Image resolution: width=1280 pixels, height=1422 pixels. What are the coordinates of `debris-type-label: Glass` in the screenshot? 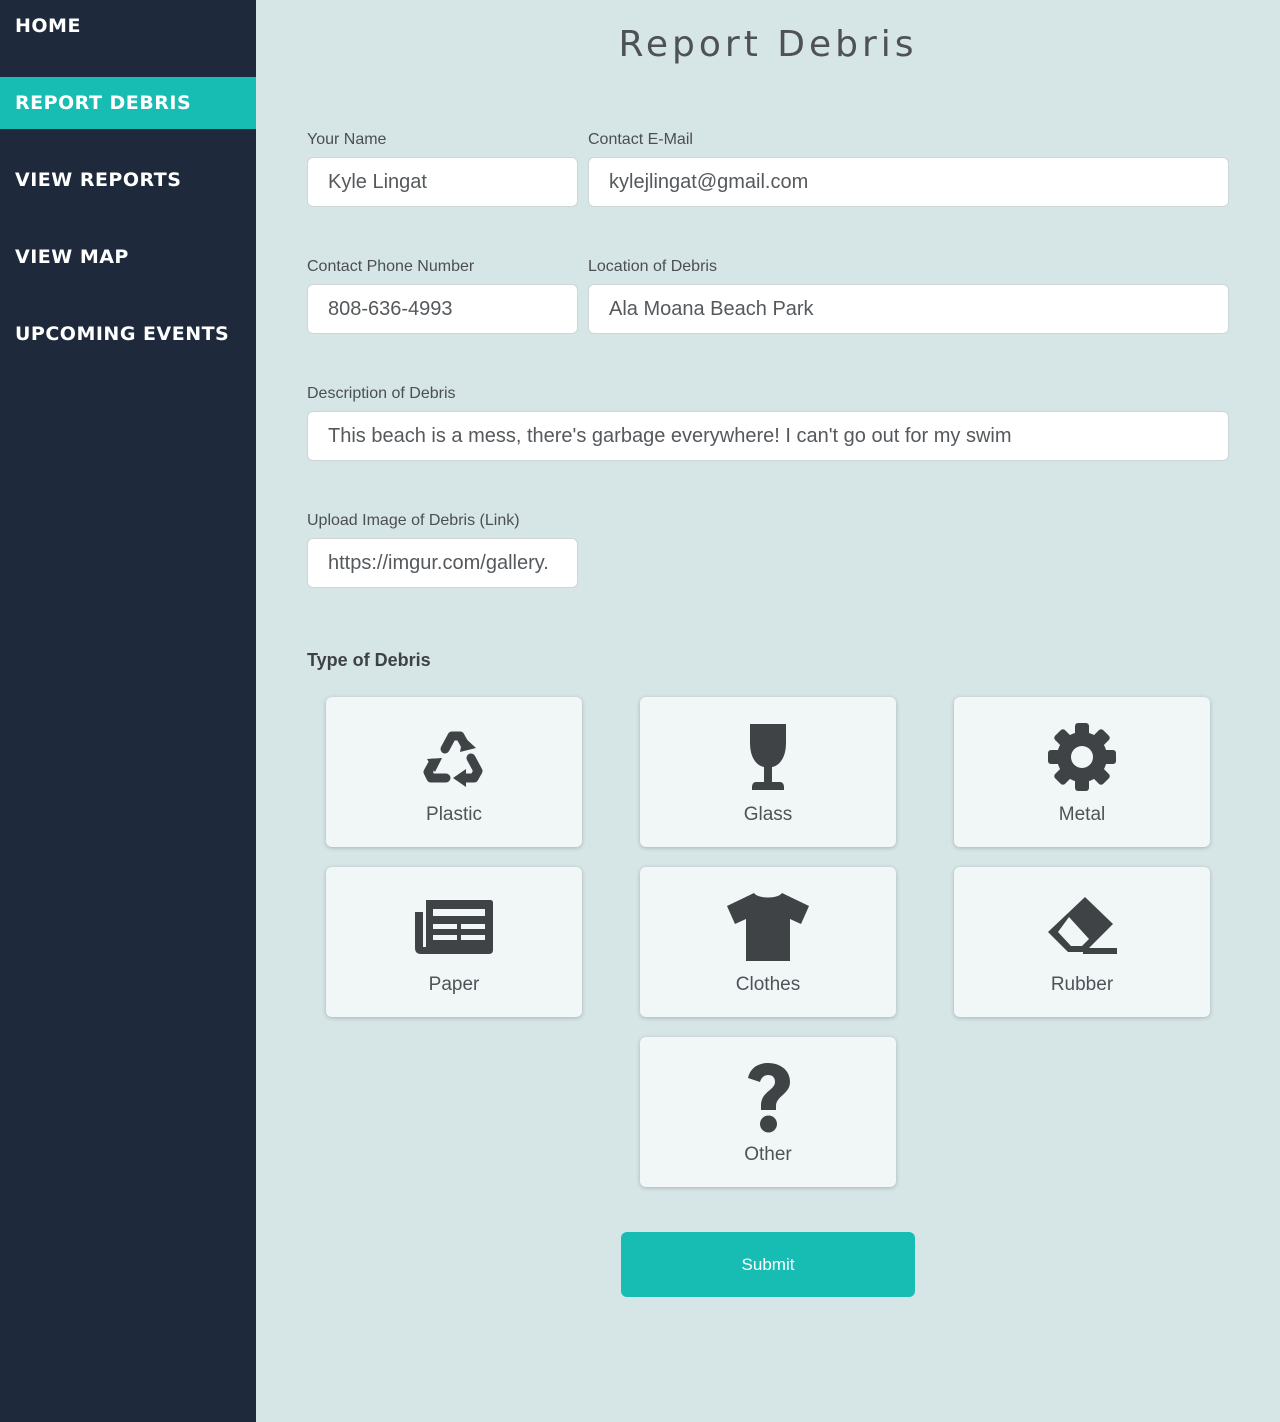 It's located at (768, 814).